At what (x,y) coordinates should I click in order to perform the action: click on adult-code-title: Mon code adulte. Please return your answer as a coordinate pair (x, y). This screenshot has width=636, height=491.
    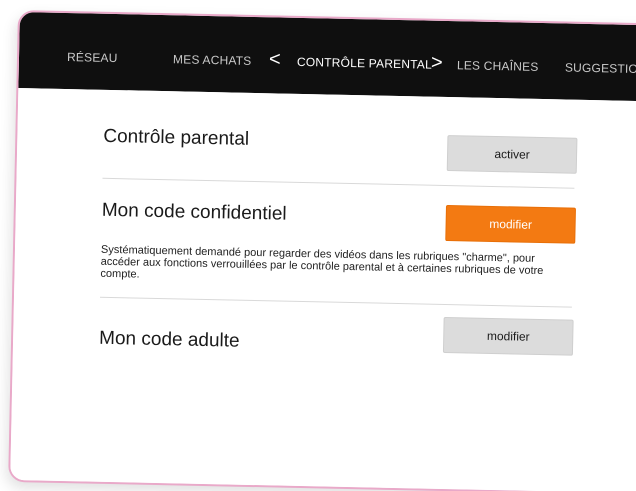
    Looking at the image, I should click on (169, 339).